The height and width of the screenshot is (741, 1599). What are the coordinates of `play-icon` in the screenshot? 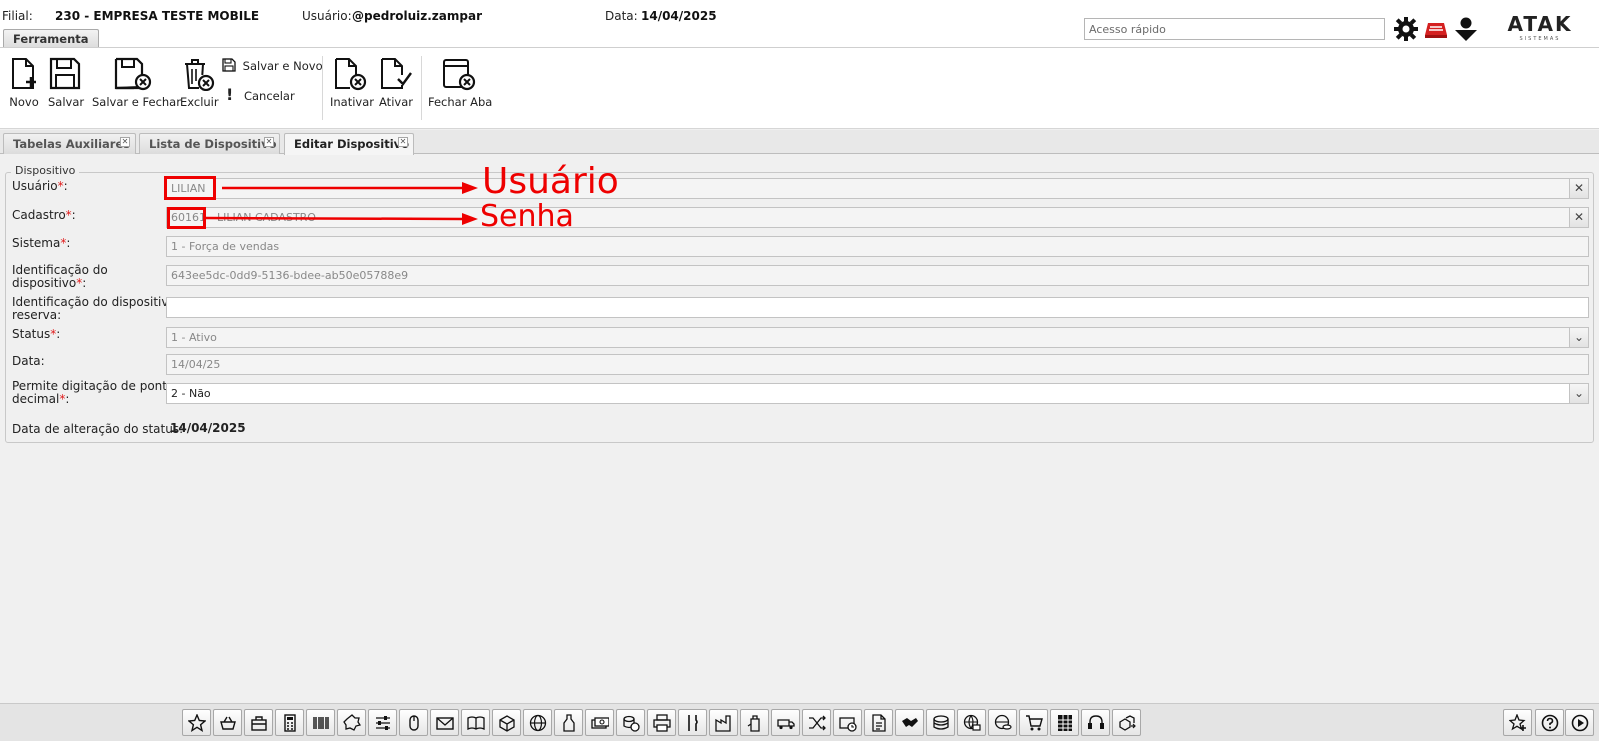 It's located at (1580, 723).